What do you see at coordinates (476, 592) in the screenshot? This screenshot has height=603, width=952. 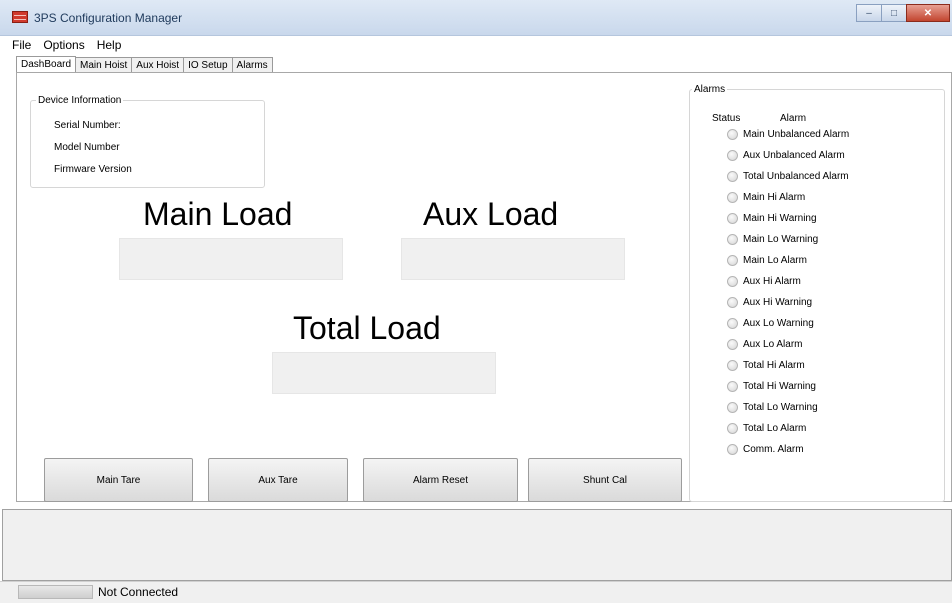 I see `status-bar: Not Connected` at bounding box center [476, 592].